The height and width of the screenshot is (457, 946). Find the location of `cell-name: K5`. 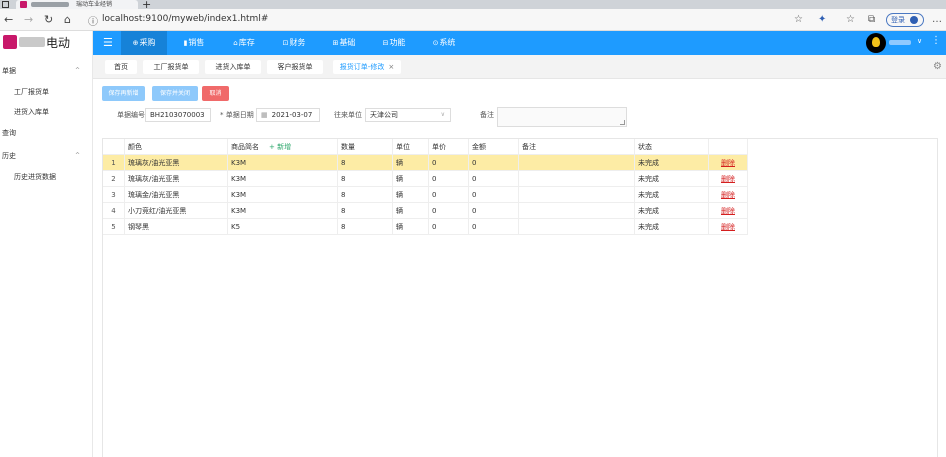

cell-name: K5 is located at coordinates (283, 227).